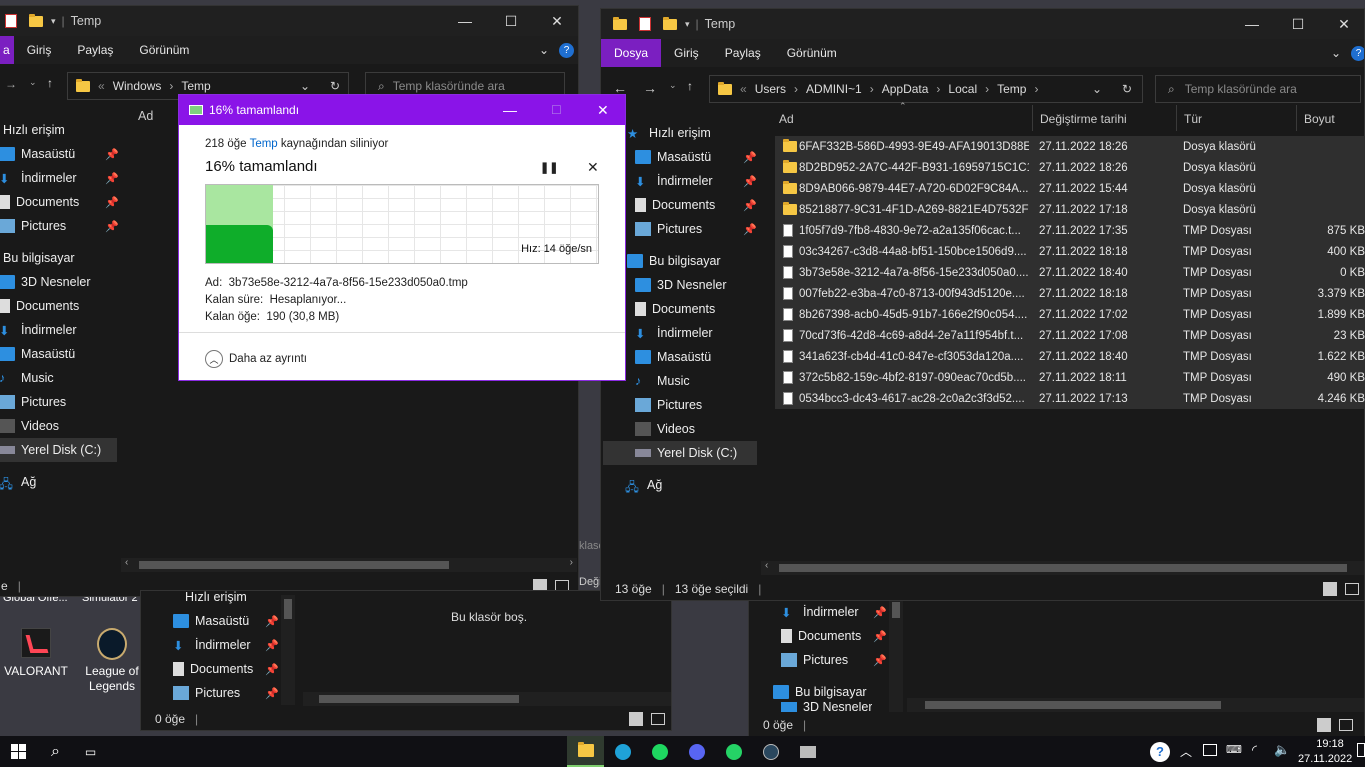  I want to click on steam-icon, so click(770, 751).